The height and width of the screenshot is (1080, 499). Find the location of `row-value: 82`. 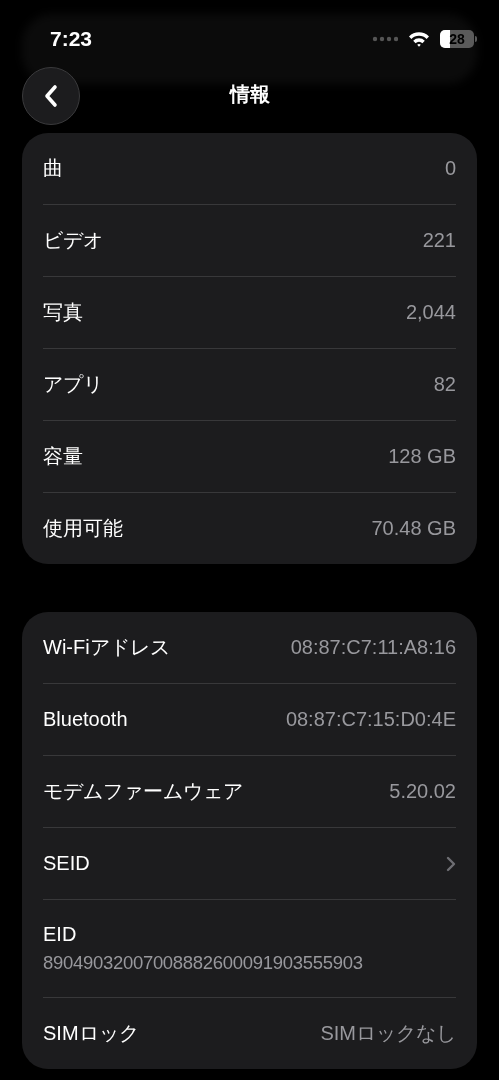

row-value: 82 is located at coordinates (444, 384).